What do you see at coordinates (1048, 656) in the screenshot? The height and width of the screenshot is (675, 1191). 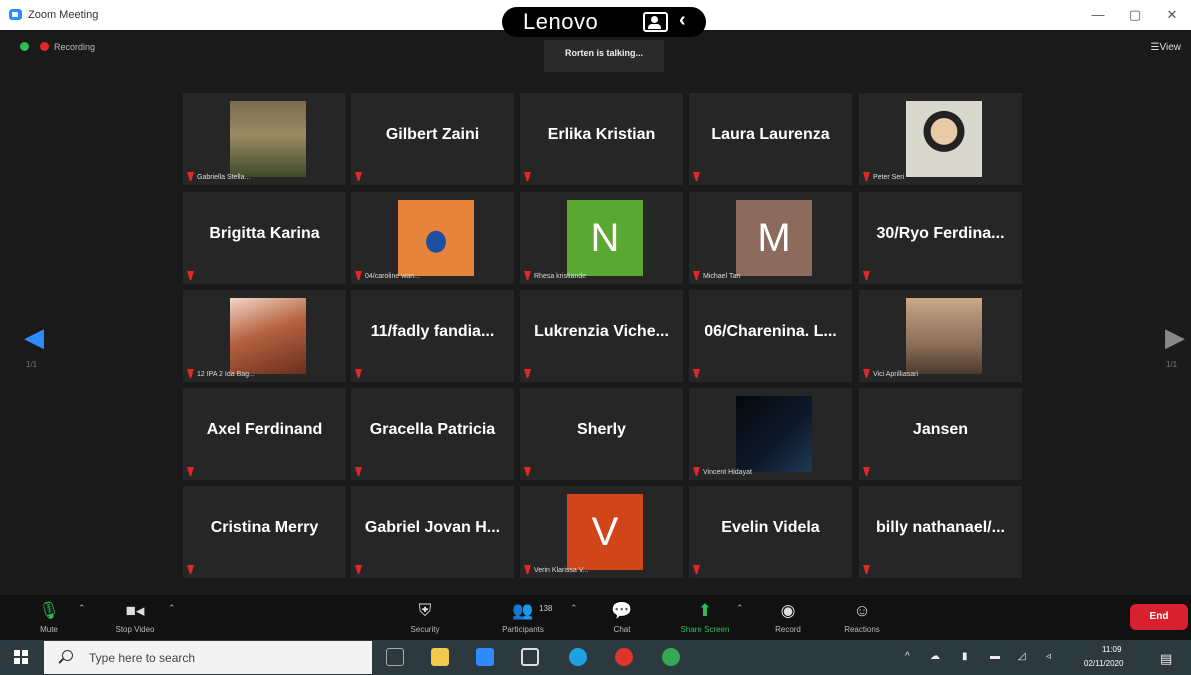 I see `volume-icon: ◃` at bounding box center [1048, 656].